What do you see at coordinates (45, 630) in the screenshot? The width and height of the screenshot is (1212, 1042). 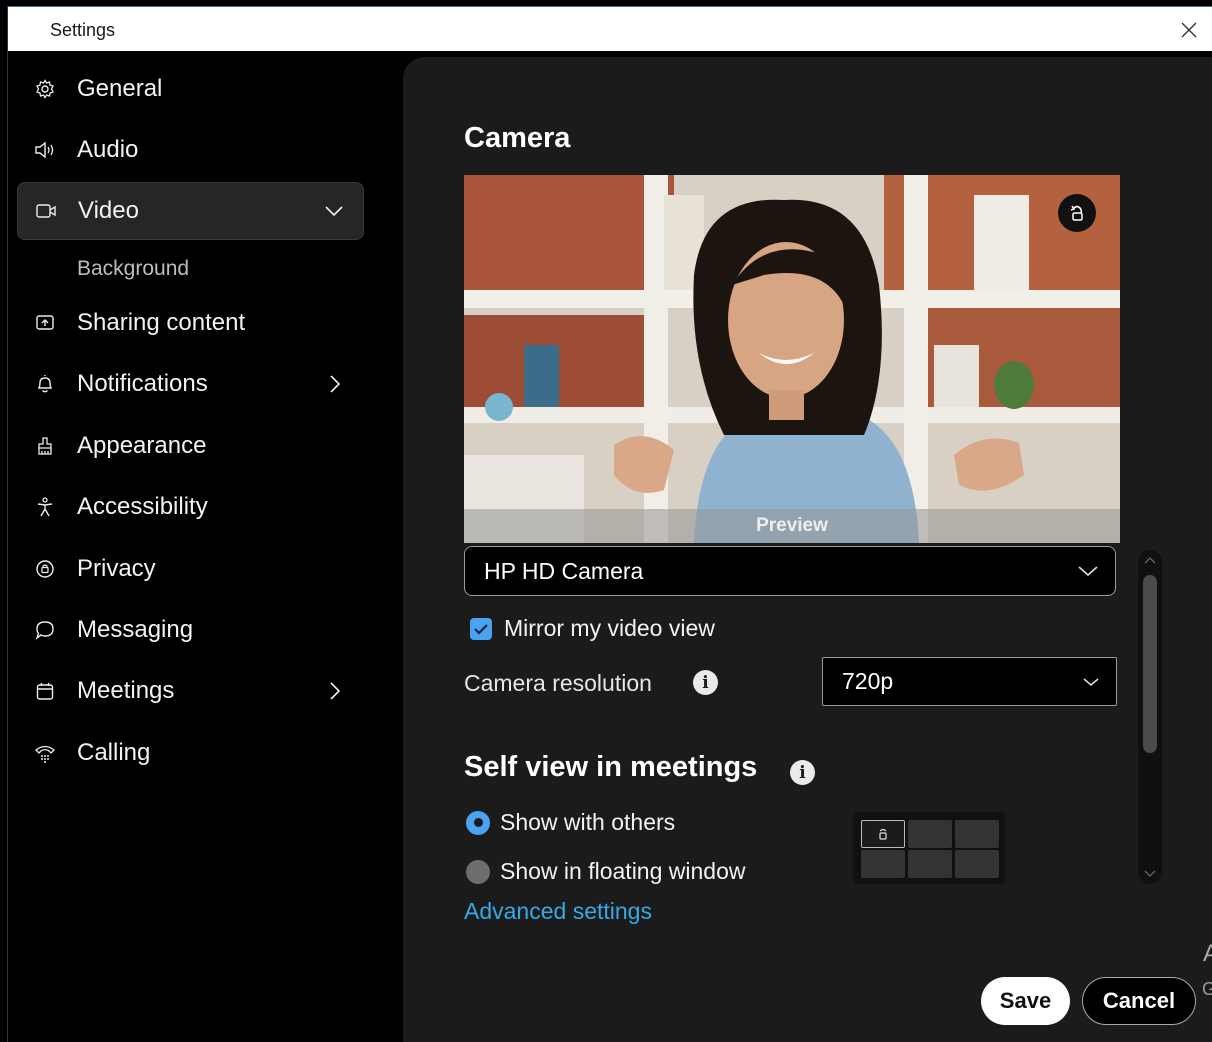 I see `chat-bubble-icon` at bounding box center [45, 630].